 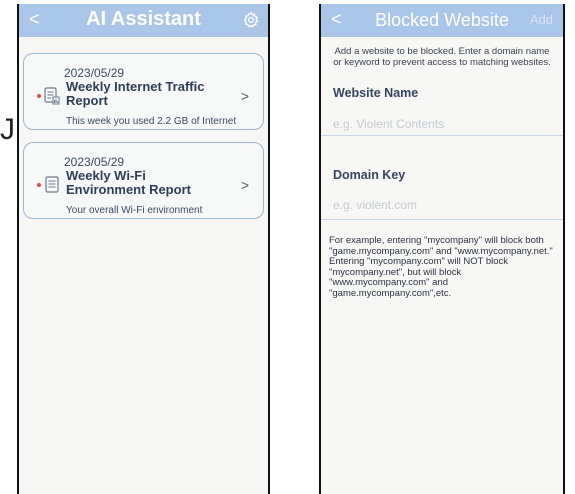 What do you see at coordinates (251, 20) in the screenshot?
I see `gear-icon` at bounding box center [251, 20].